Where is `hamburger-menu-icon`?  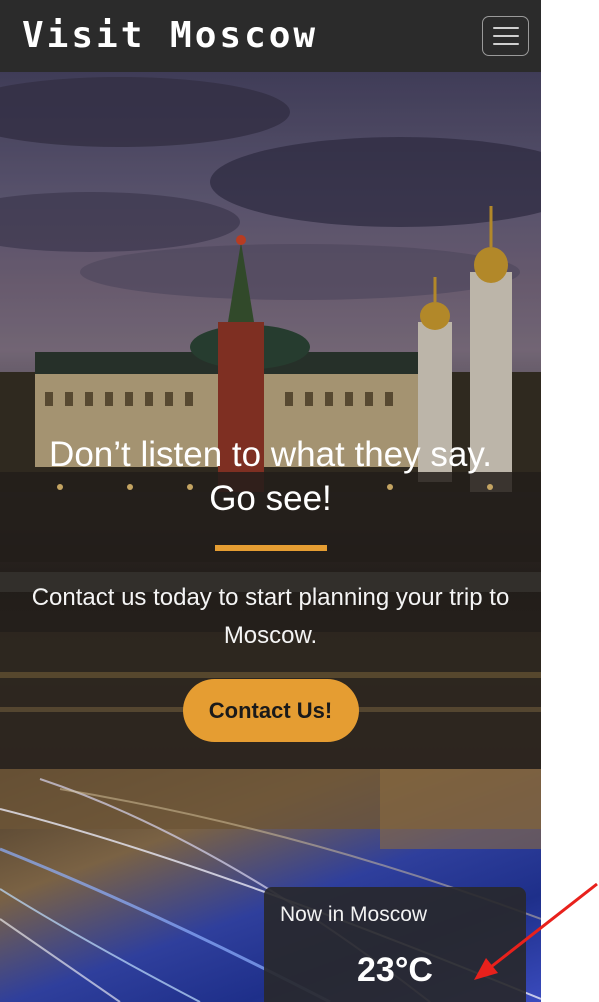
hamburger-menu-icon is located at coordinates (505, 28).